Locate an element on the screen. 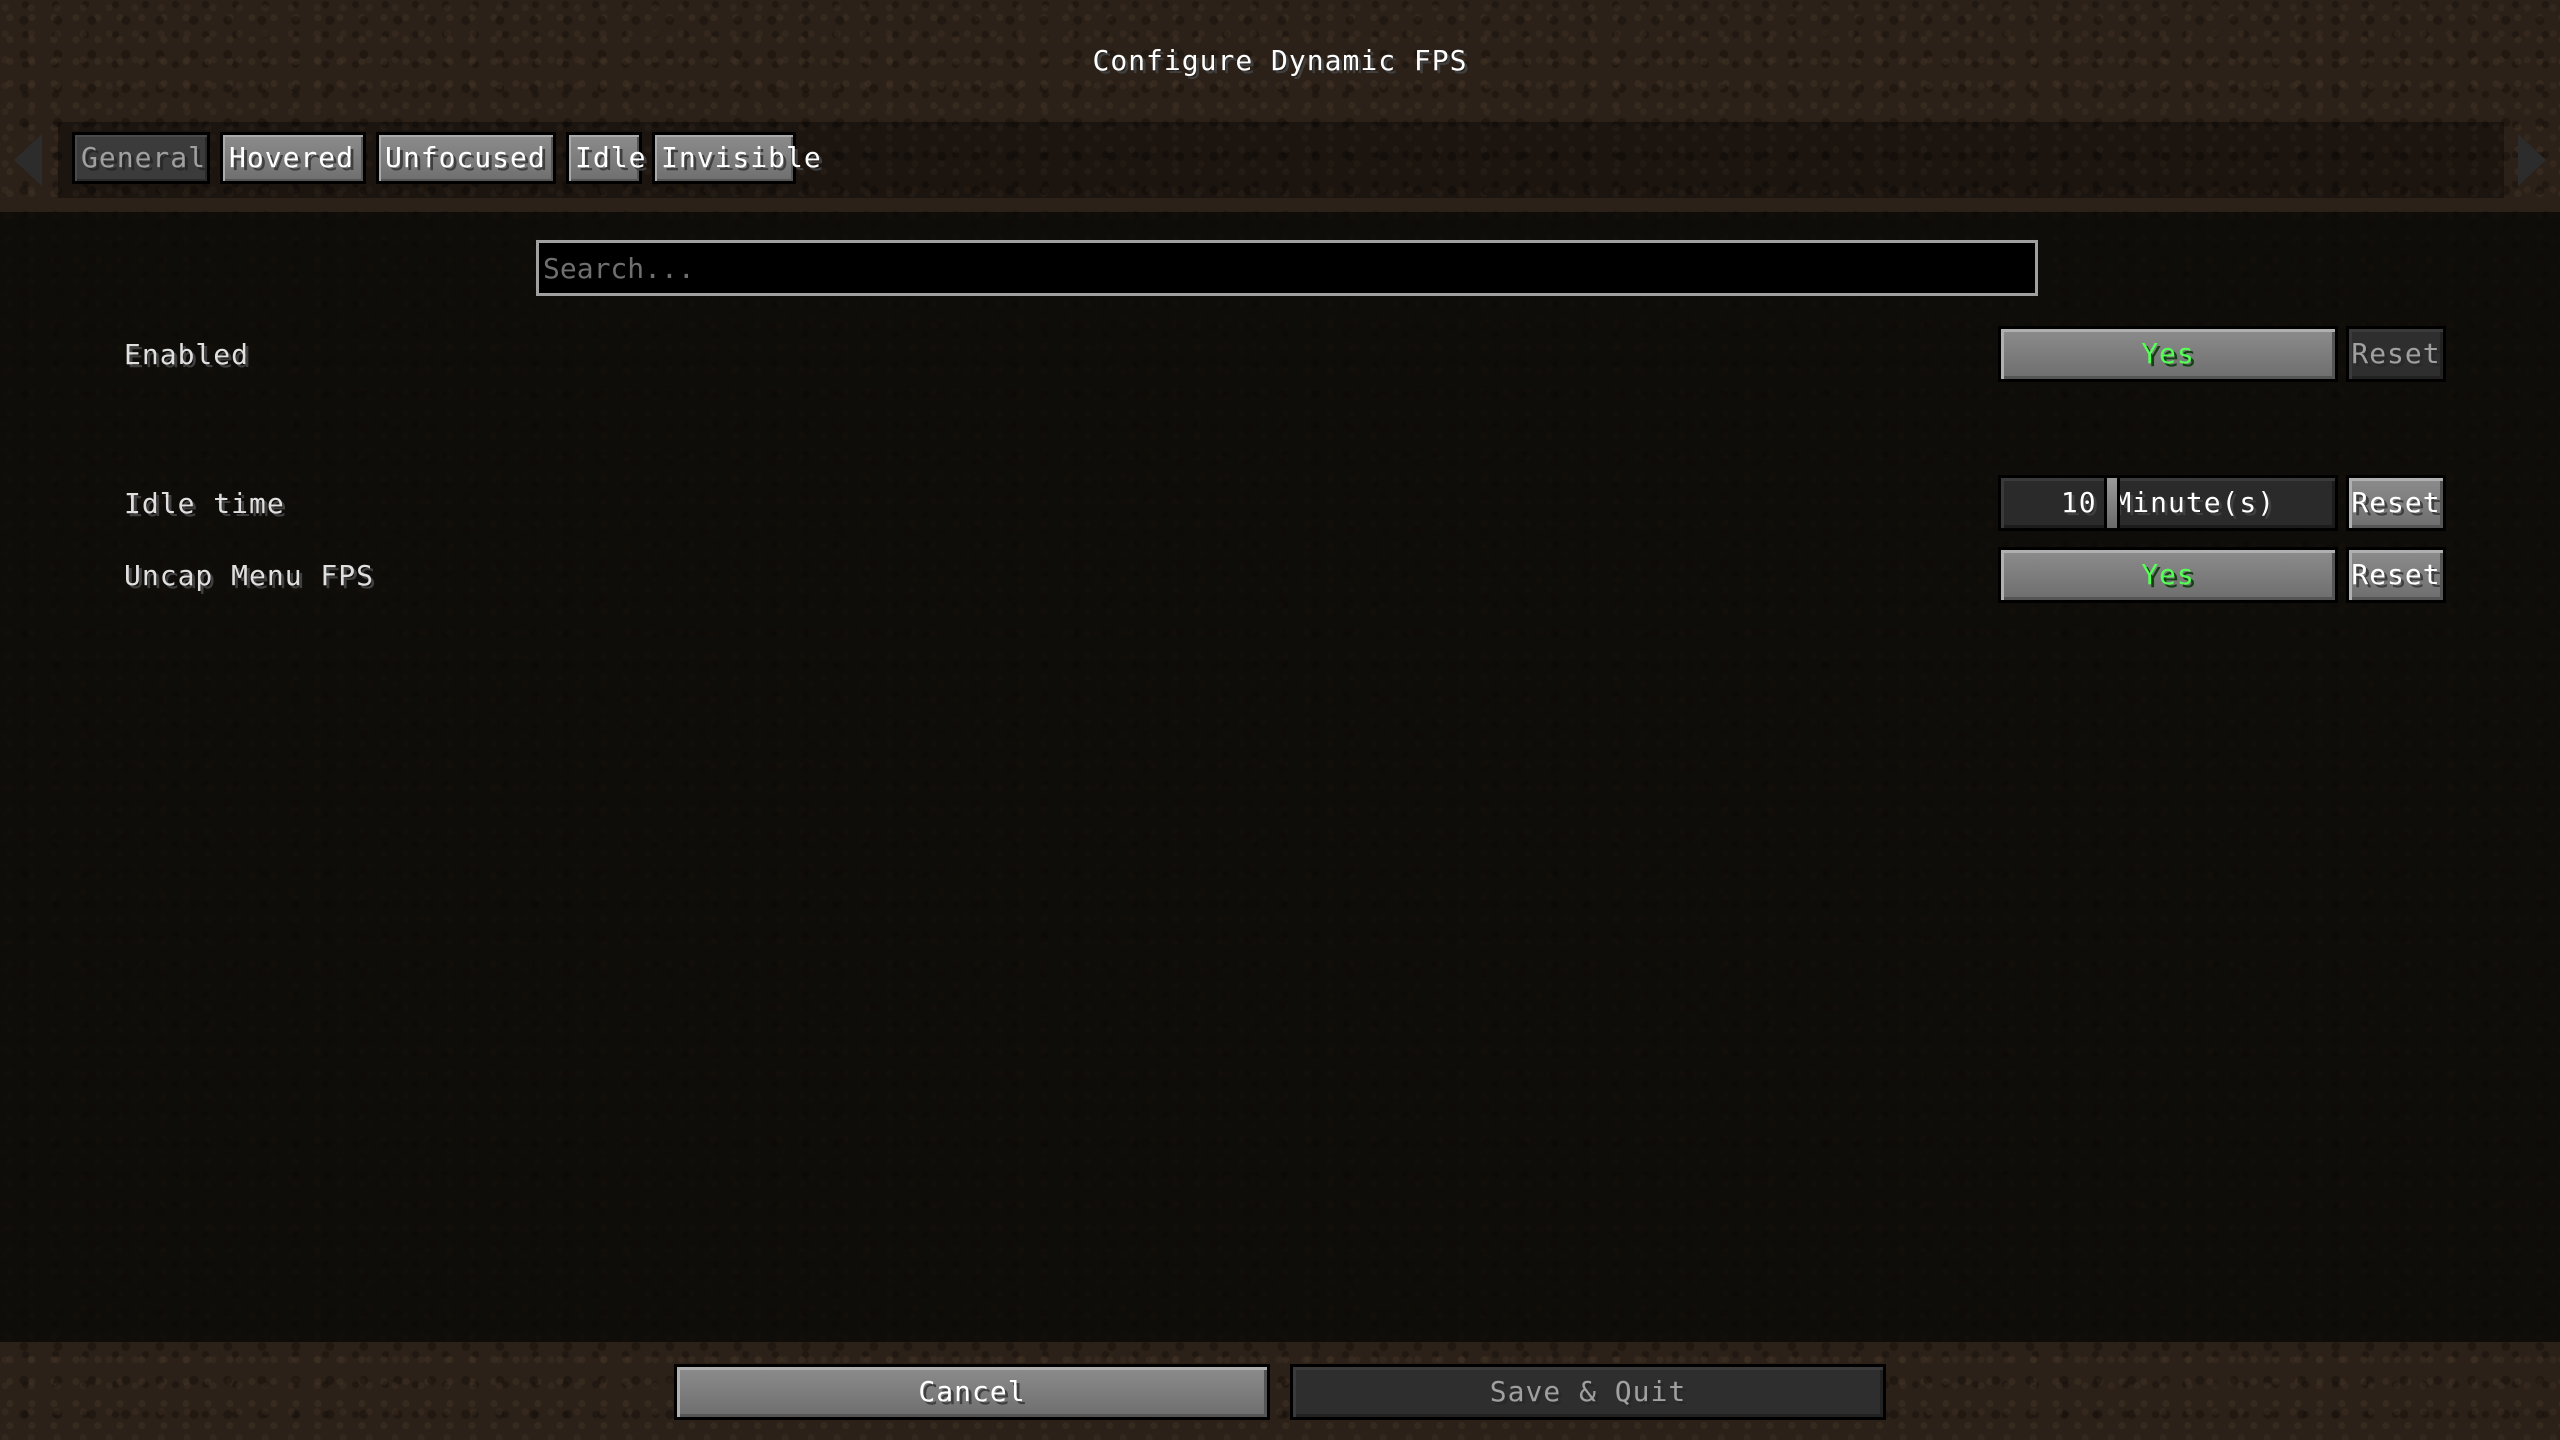  uncap-menu-fps-reset-button: Reset is located at coordinates (2396, 575).